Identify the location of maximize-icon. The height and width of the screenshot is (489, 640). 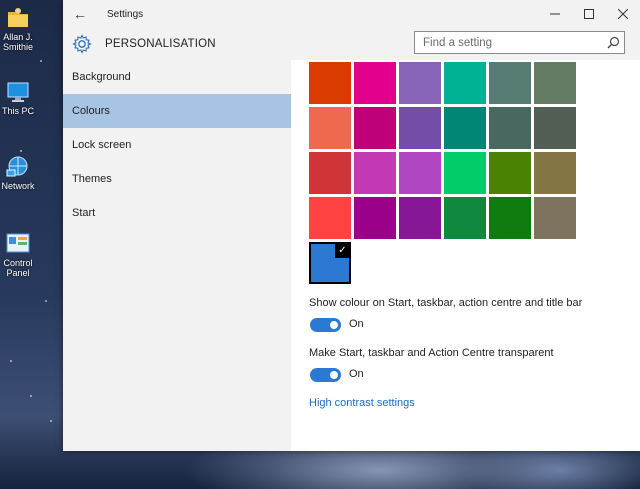
(589, 14).